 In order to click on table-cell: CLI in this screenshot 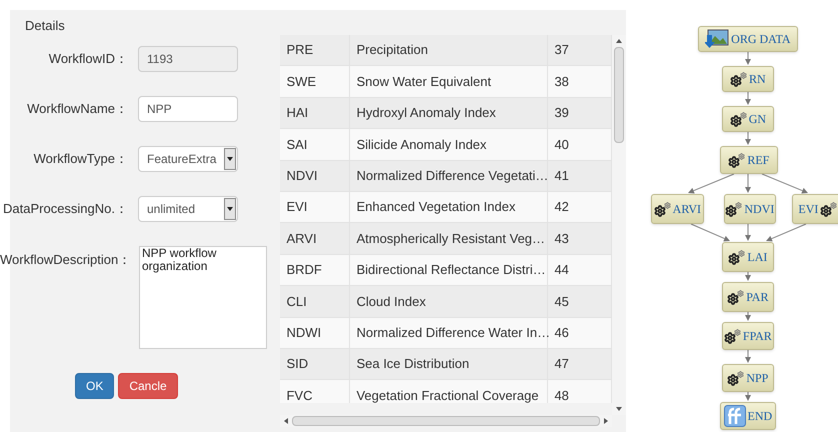, I will do `click(315, 301)`.